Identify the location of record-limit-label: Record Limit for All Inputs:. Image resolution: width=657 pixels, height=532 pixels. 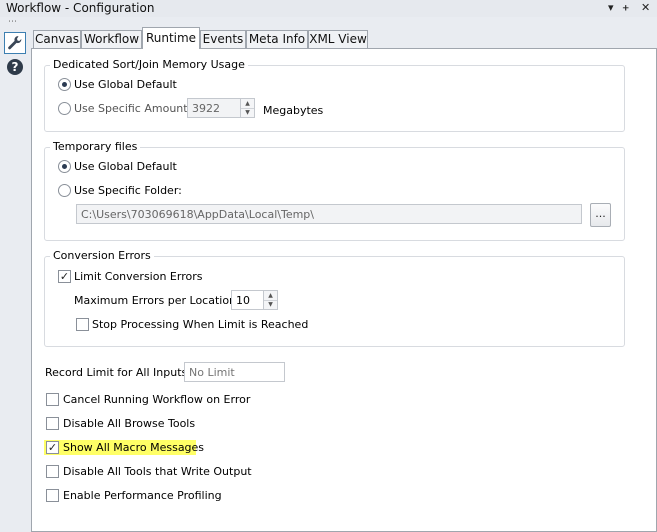
(118, 372).